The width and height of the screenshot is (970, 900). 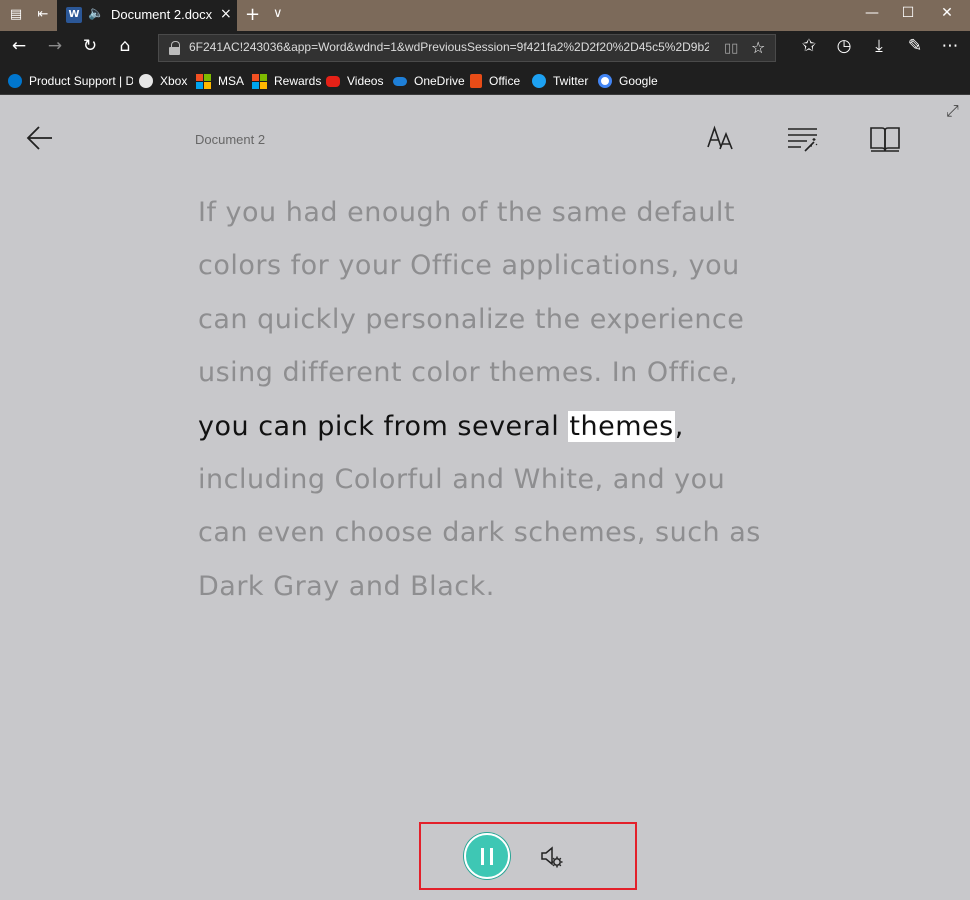 I want to click on favorite-label: OneDrive, so click(x=439, y=81).